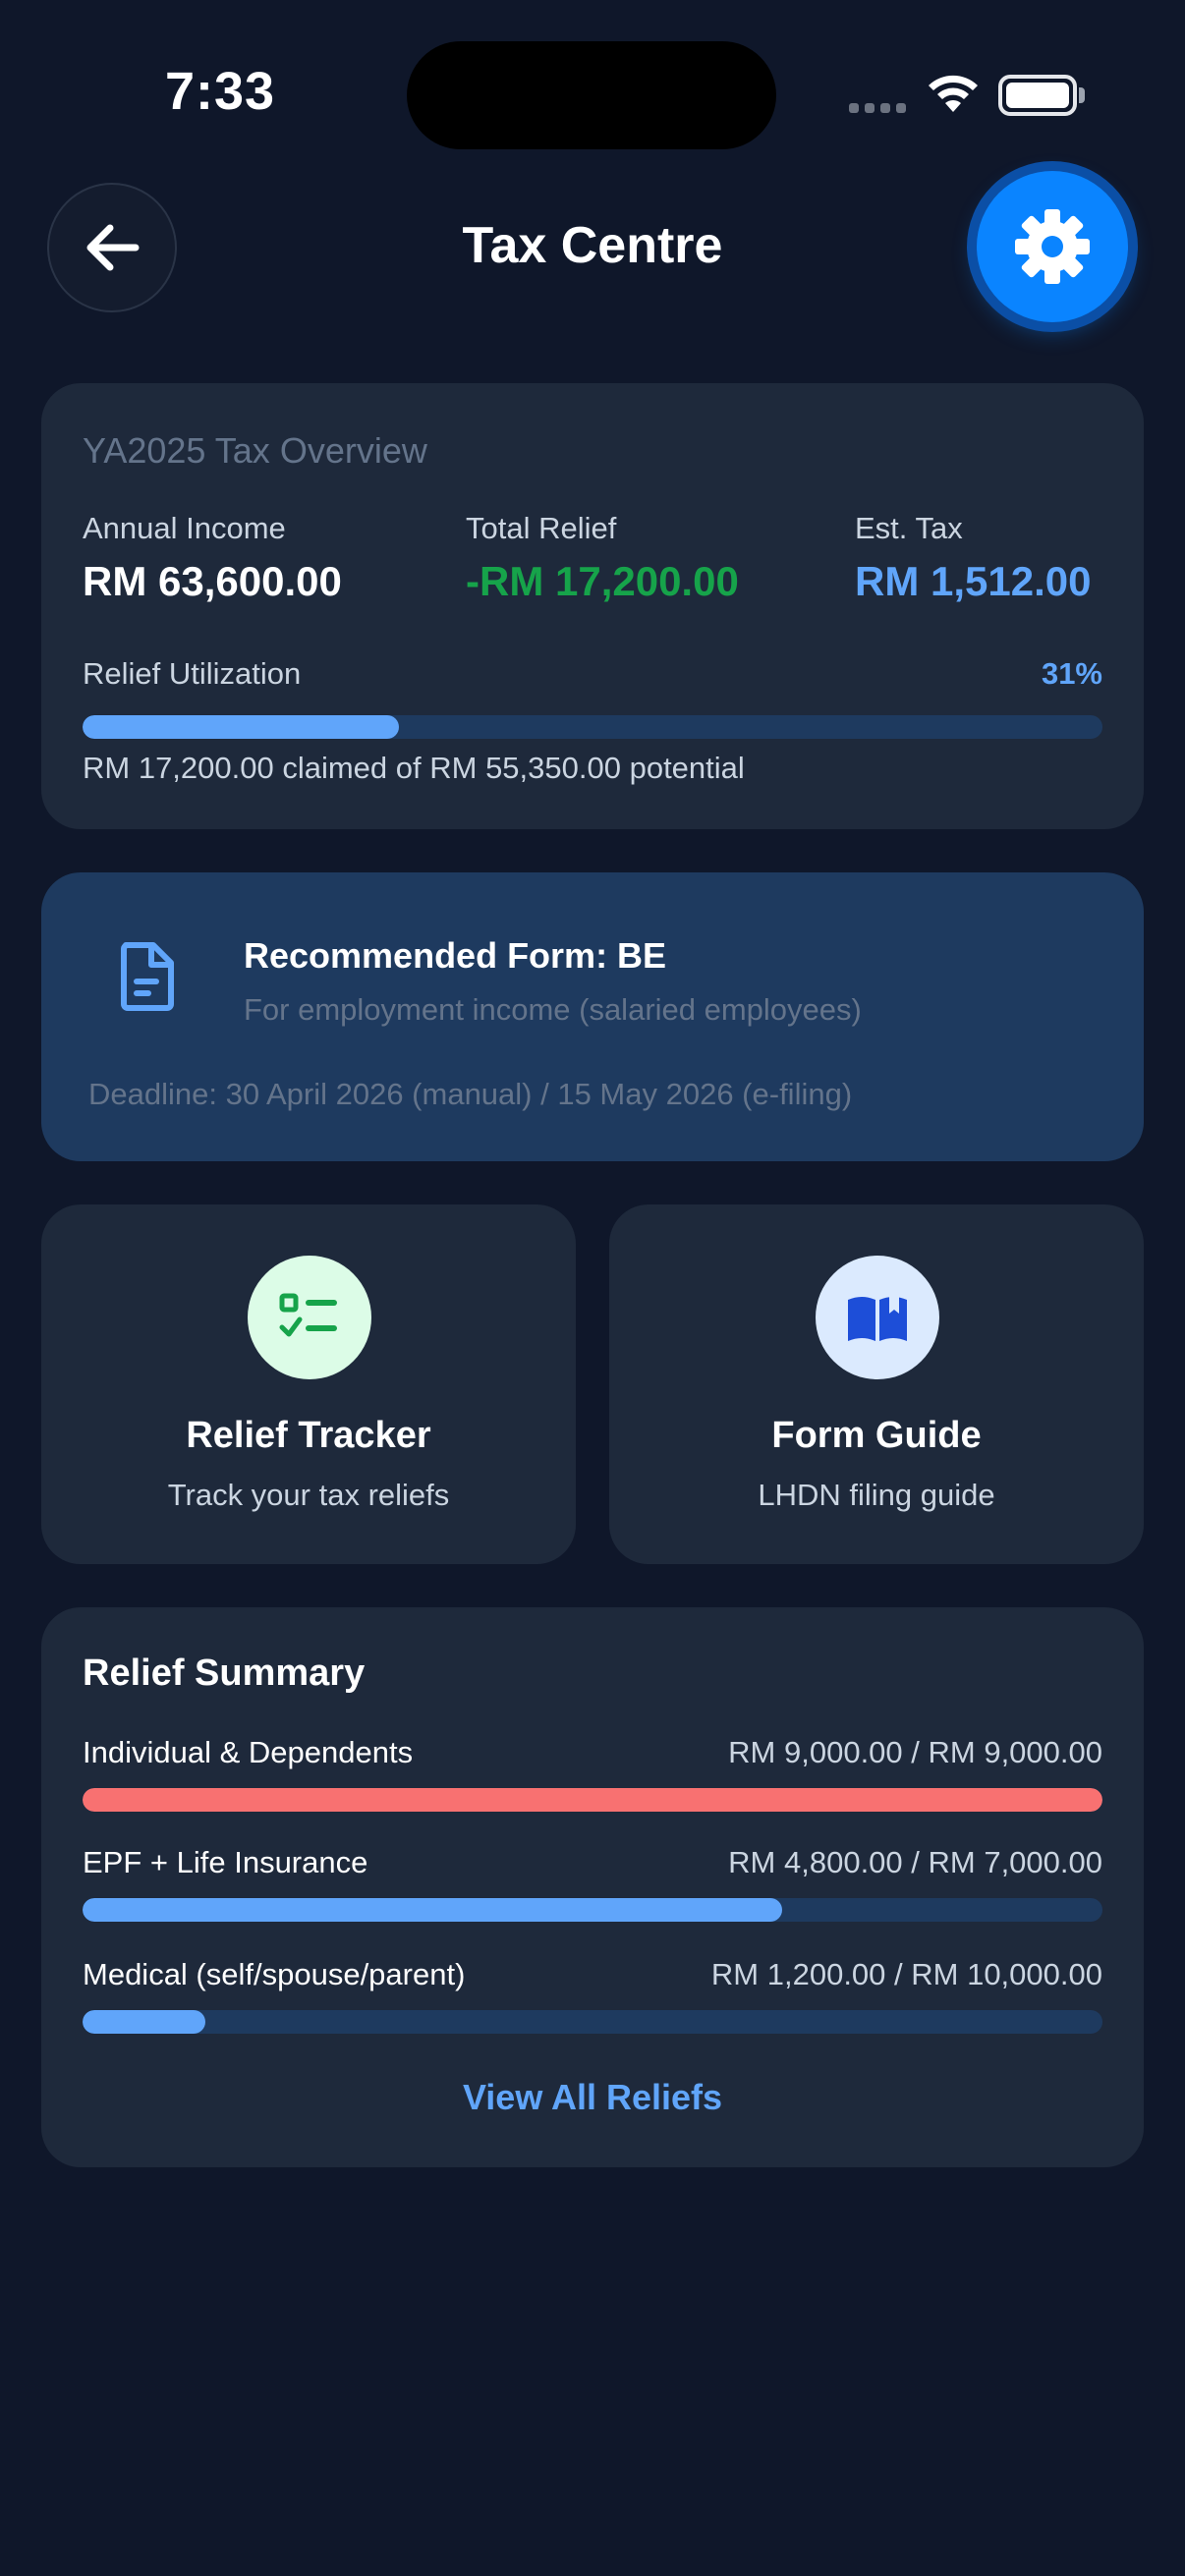 The width and height of the screenshot is (1185, 2576). What do you see at coordinates (456, 955) in the screenshot?
I see `recommended-form-title: Recommended Form: BE` at bounding box center [456, 955].